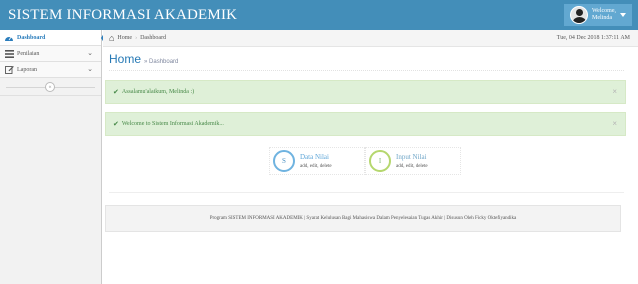  What do you see at coordinates (366, 192) in the screenshot?
I see `footer-divider` at bounding box center [366, 192].